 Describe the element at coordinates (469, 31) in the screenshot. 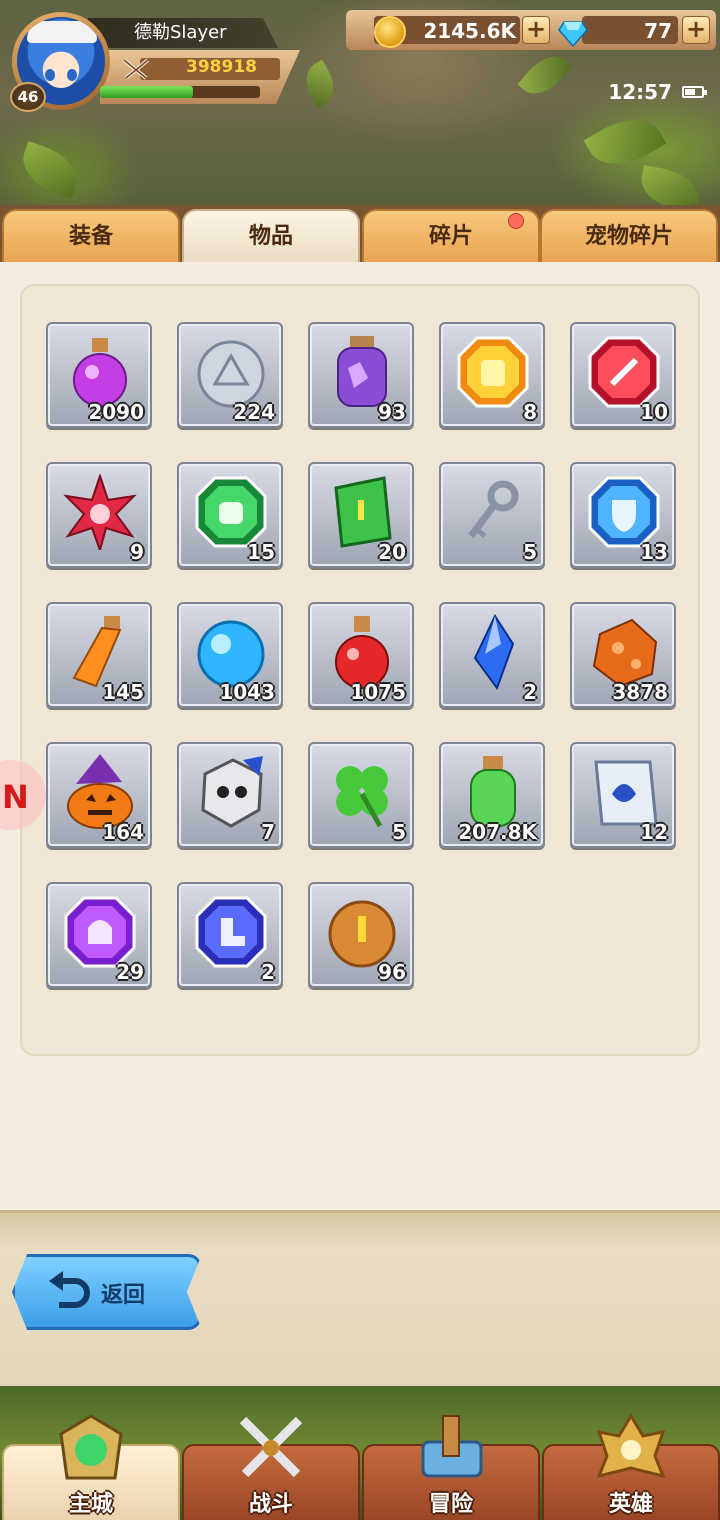

I see `gold-value: 2145.6K` at that location.